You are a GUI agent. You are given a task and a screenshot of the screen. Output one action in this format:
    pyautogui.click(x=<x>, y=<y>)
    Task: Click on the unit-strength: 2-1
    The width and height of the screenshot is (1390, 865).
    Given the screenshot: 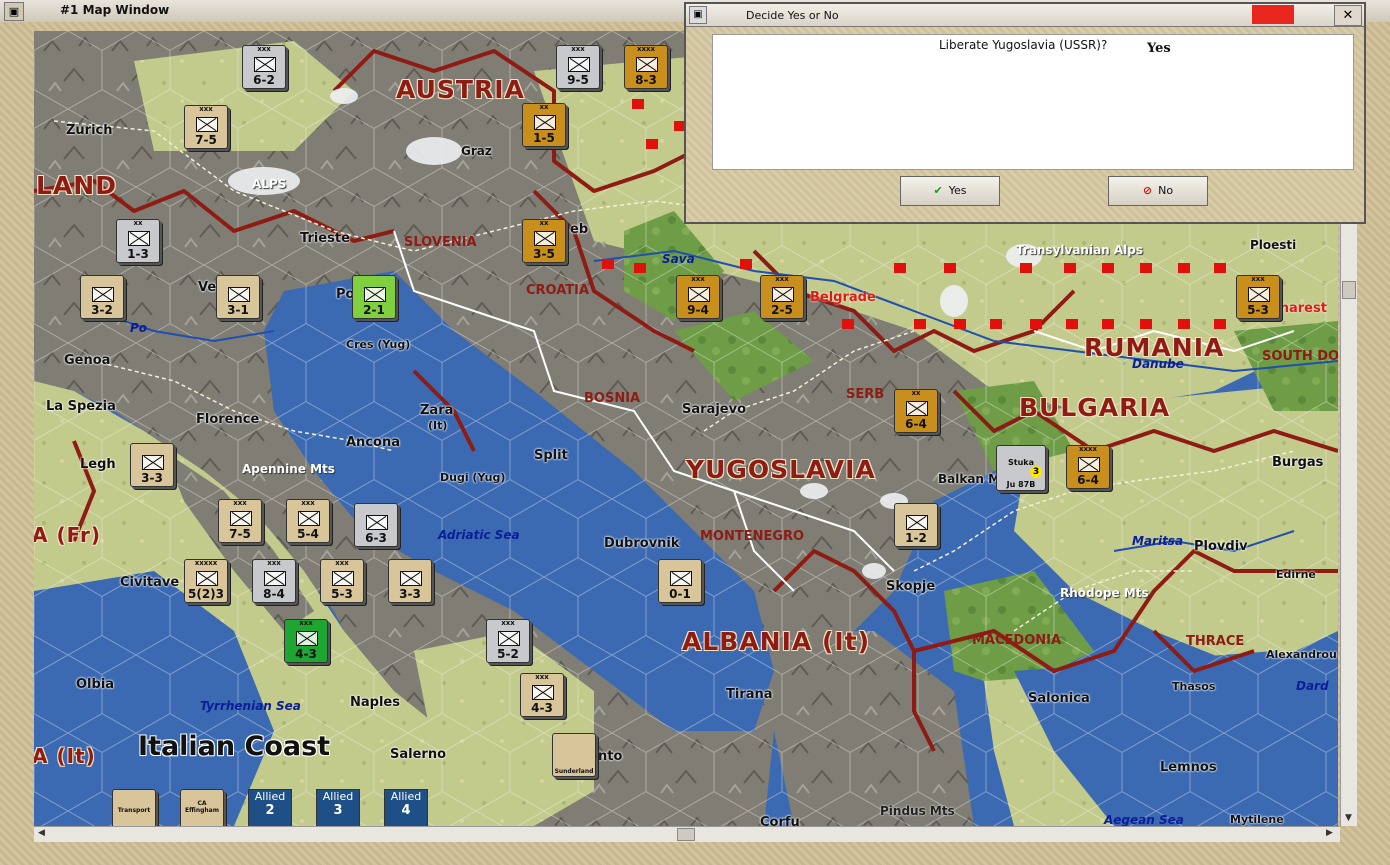 What is the action you would take?
    pyautogui.click(x=374, y=310)
    